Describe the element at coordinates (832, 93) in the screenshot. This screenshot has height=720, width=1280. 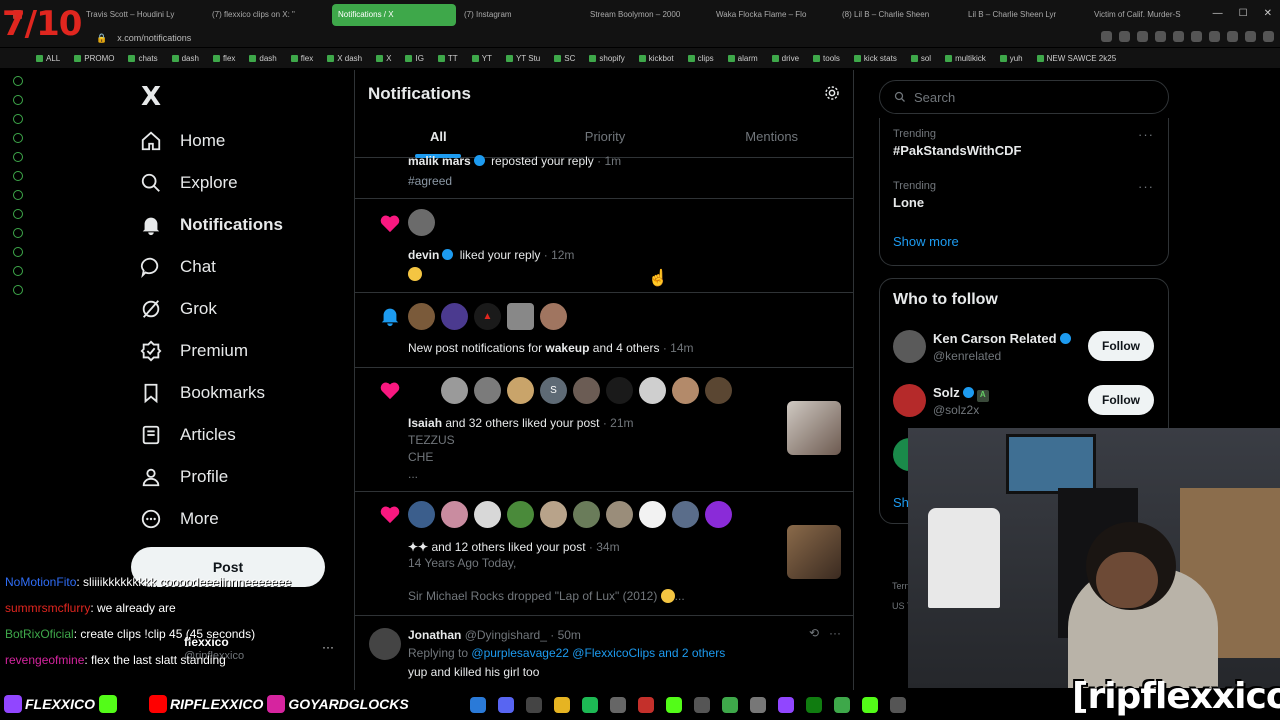
I see `gear-icon` at that location.